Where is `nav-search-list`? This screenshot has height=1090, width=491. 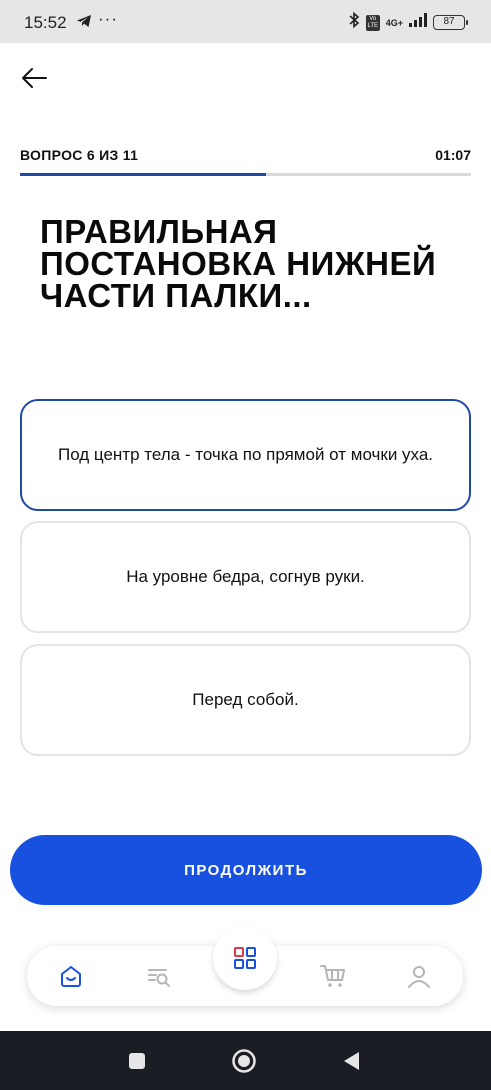 nav-search-list is located at coordinates (159, 976).